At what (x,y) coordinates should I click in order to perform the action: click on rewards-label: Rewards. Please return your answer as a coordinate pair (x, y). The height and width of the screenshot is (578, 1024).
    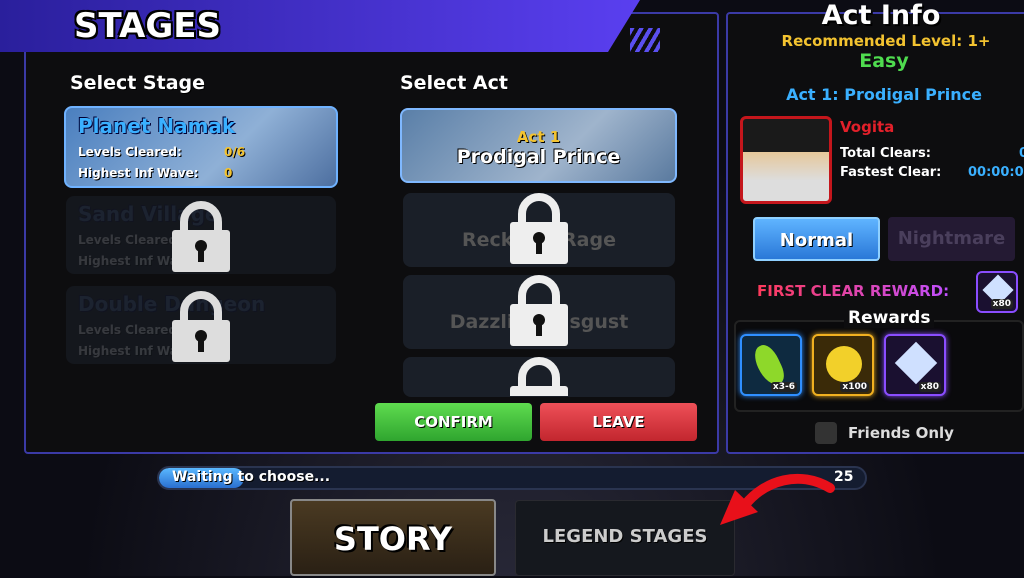
    Looking at the image, I should click on (889, 318).